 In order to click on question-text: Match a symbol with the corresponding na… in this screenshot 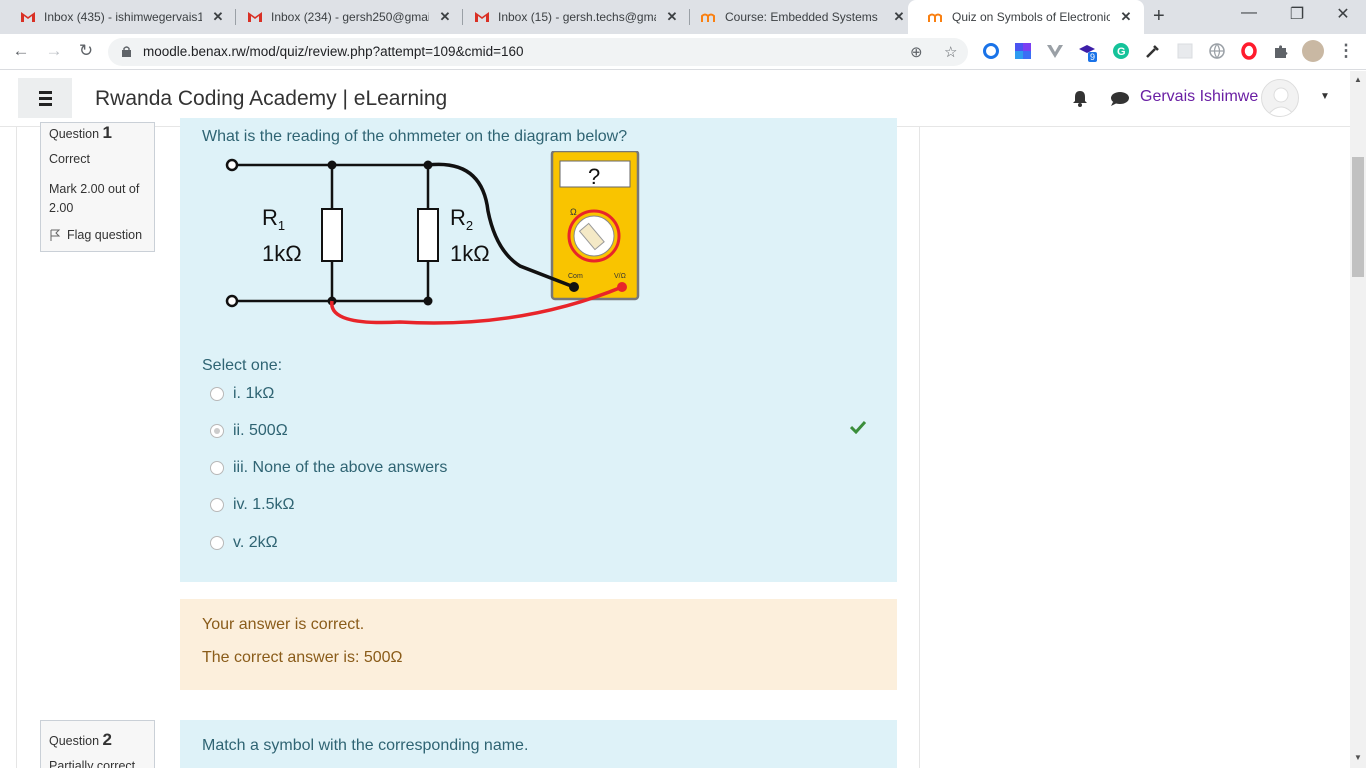, I will do `click(365, 745)`.